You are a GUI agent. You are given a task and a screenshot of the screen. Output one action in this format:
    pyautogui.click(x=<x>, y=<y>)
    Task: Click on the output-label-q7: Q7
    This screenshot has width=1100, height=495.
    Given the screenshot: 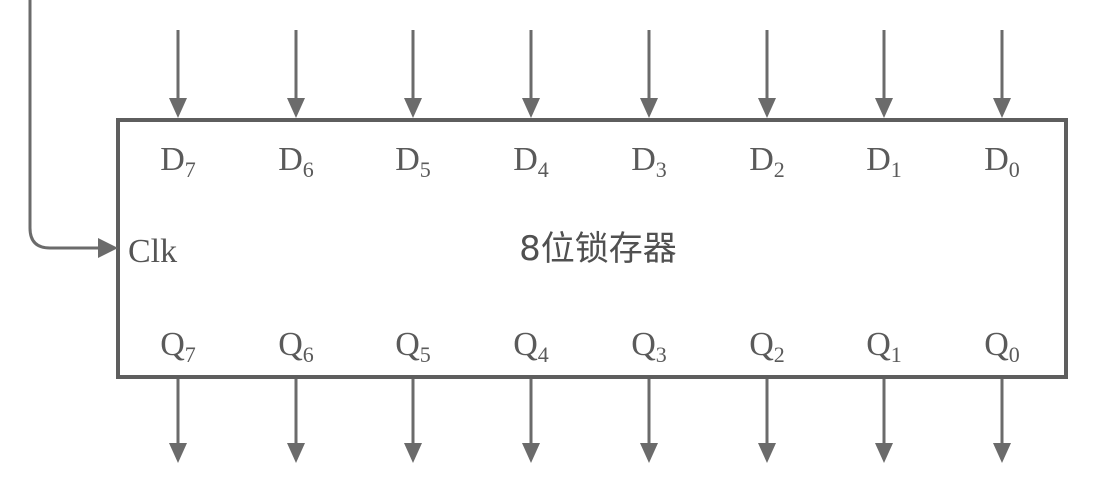 What is the action you would take?
    pyautogui.click(x=178, y=346)
    